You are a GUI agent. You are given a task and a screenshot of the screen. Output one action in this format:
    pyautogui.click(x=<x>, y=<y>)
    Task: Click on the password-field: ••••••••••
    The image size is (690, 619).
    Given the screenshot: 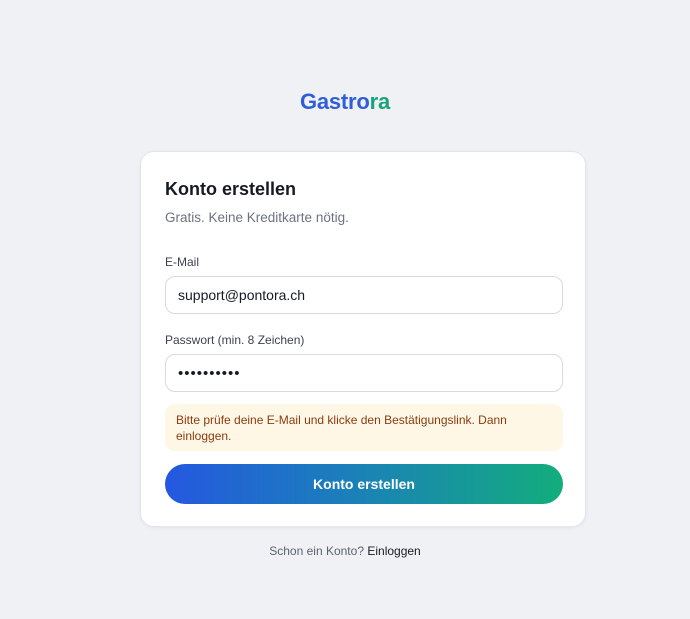 What is the action you would take?
    pyautogui.click(x=364, y=373)
    